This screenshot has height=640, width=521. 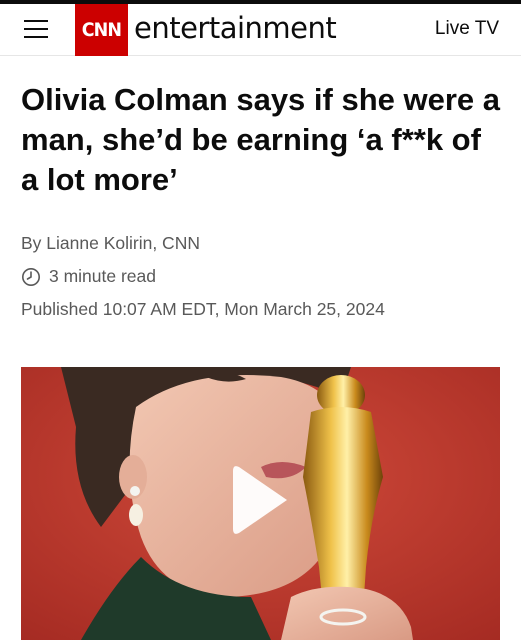 I want to click on cnn-logo: CNN, so click(x=101, y=30).